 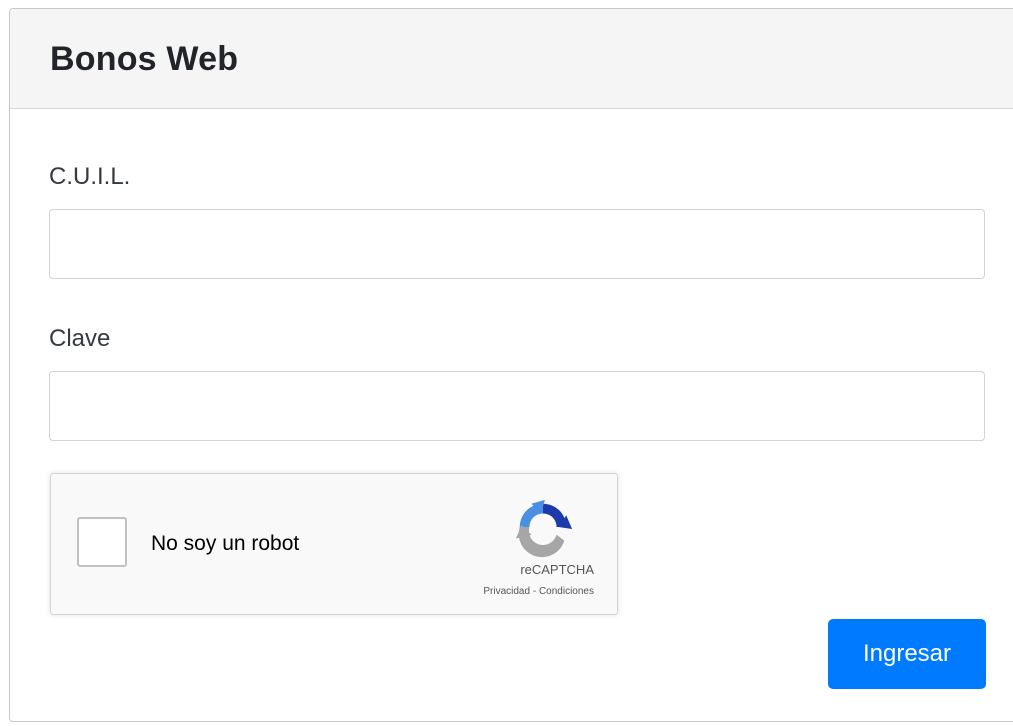 I want to click on recaptcha-brand: reCAPTCHA, so click(x=557, y=569).